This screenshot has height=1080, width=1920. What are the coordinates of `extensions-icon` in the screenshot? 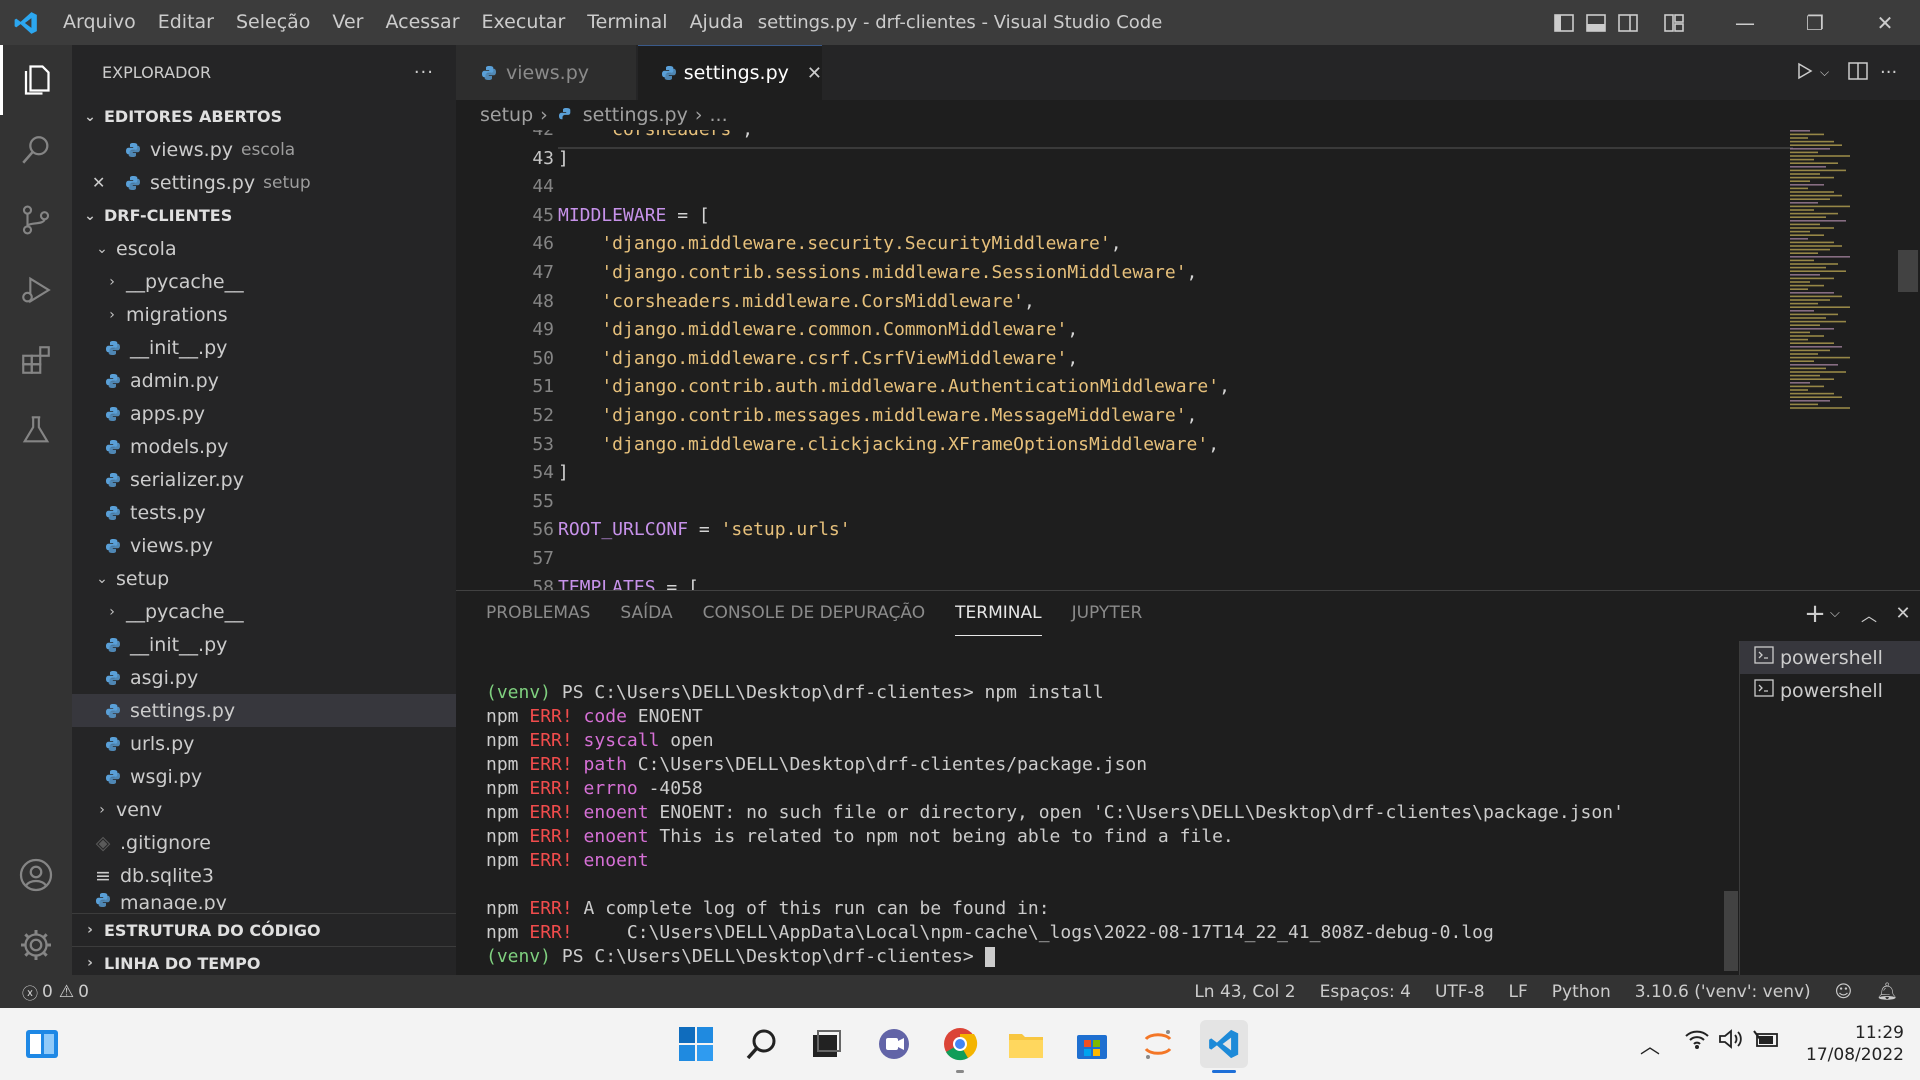 It's located at (36, 360).